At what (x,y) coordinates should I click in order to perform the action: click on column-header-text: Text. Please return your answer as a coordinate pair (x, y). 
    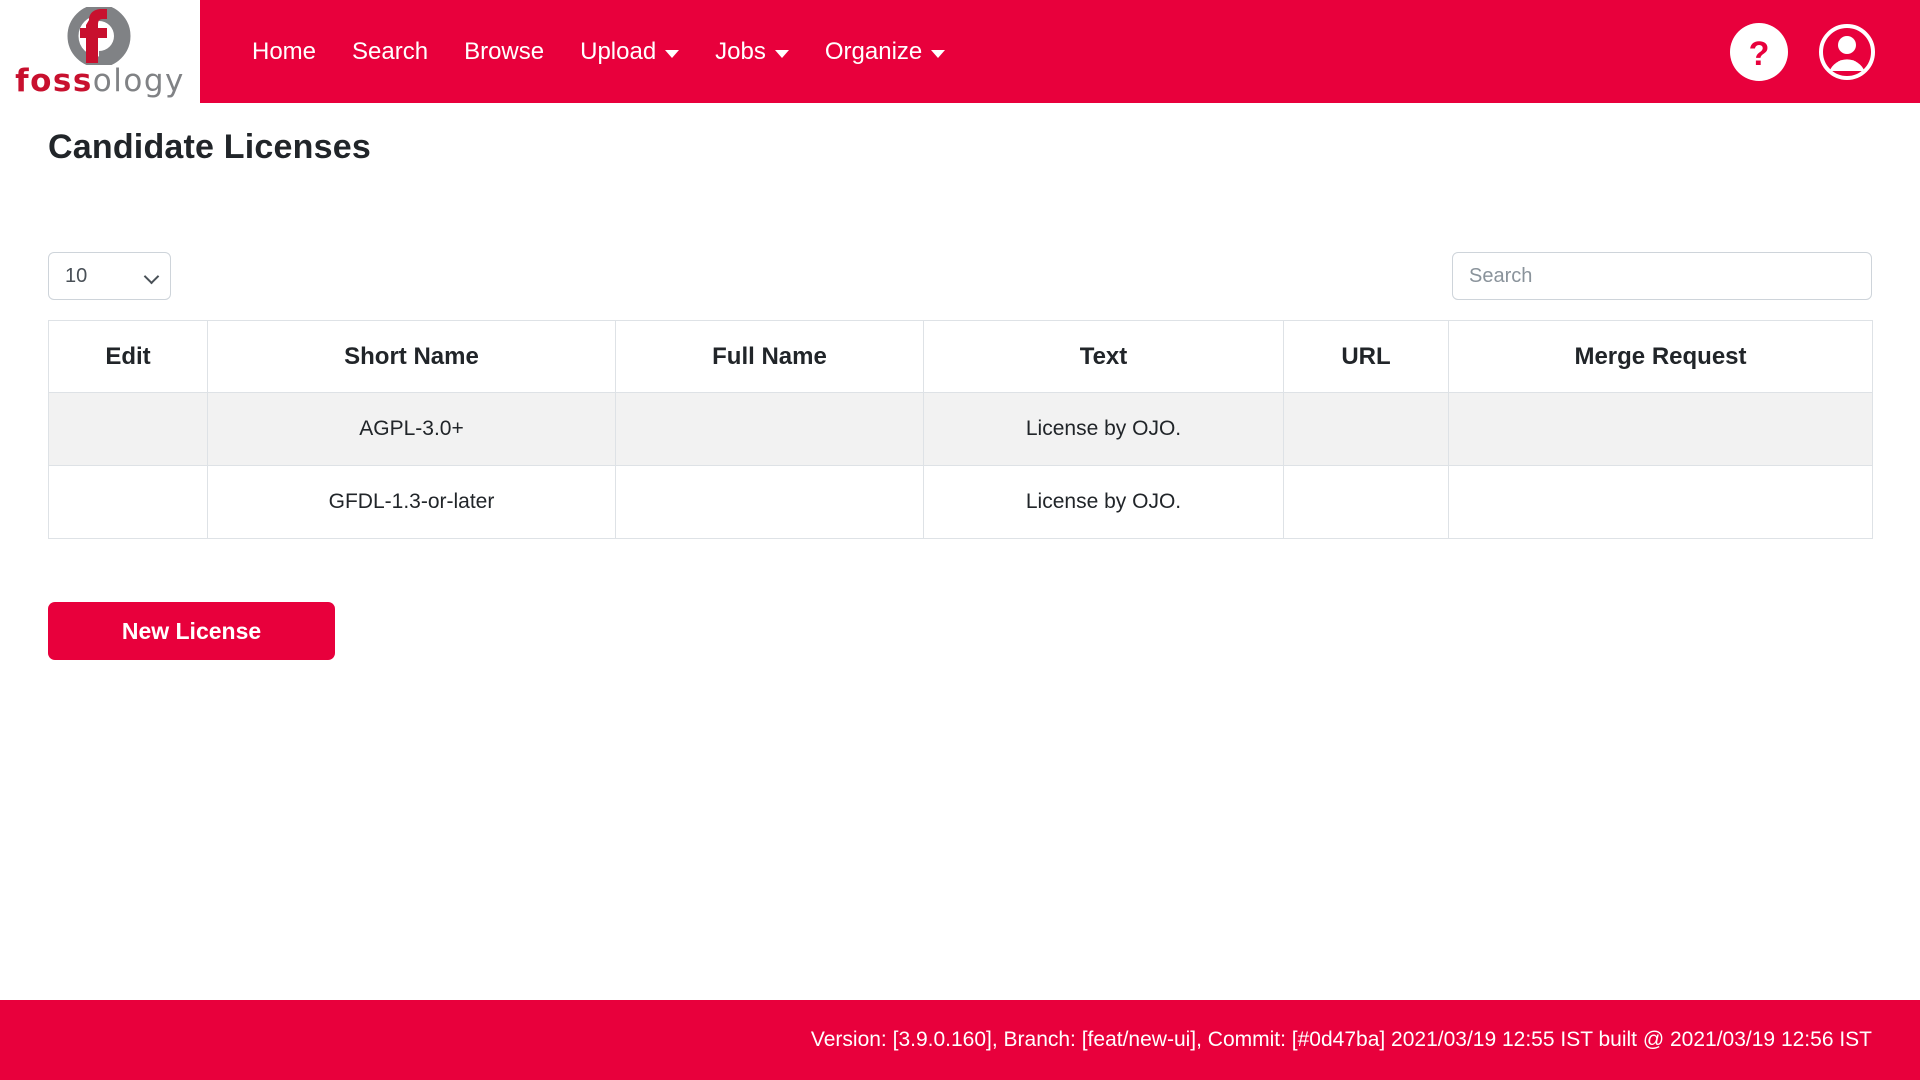
    Looking at the image, I should click on (1103, 356).